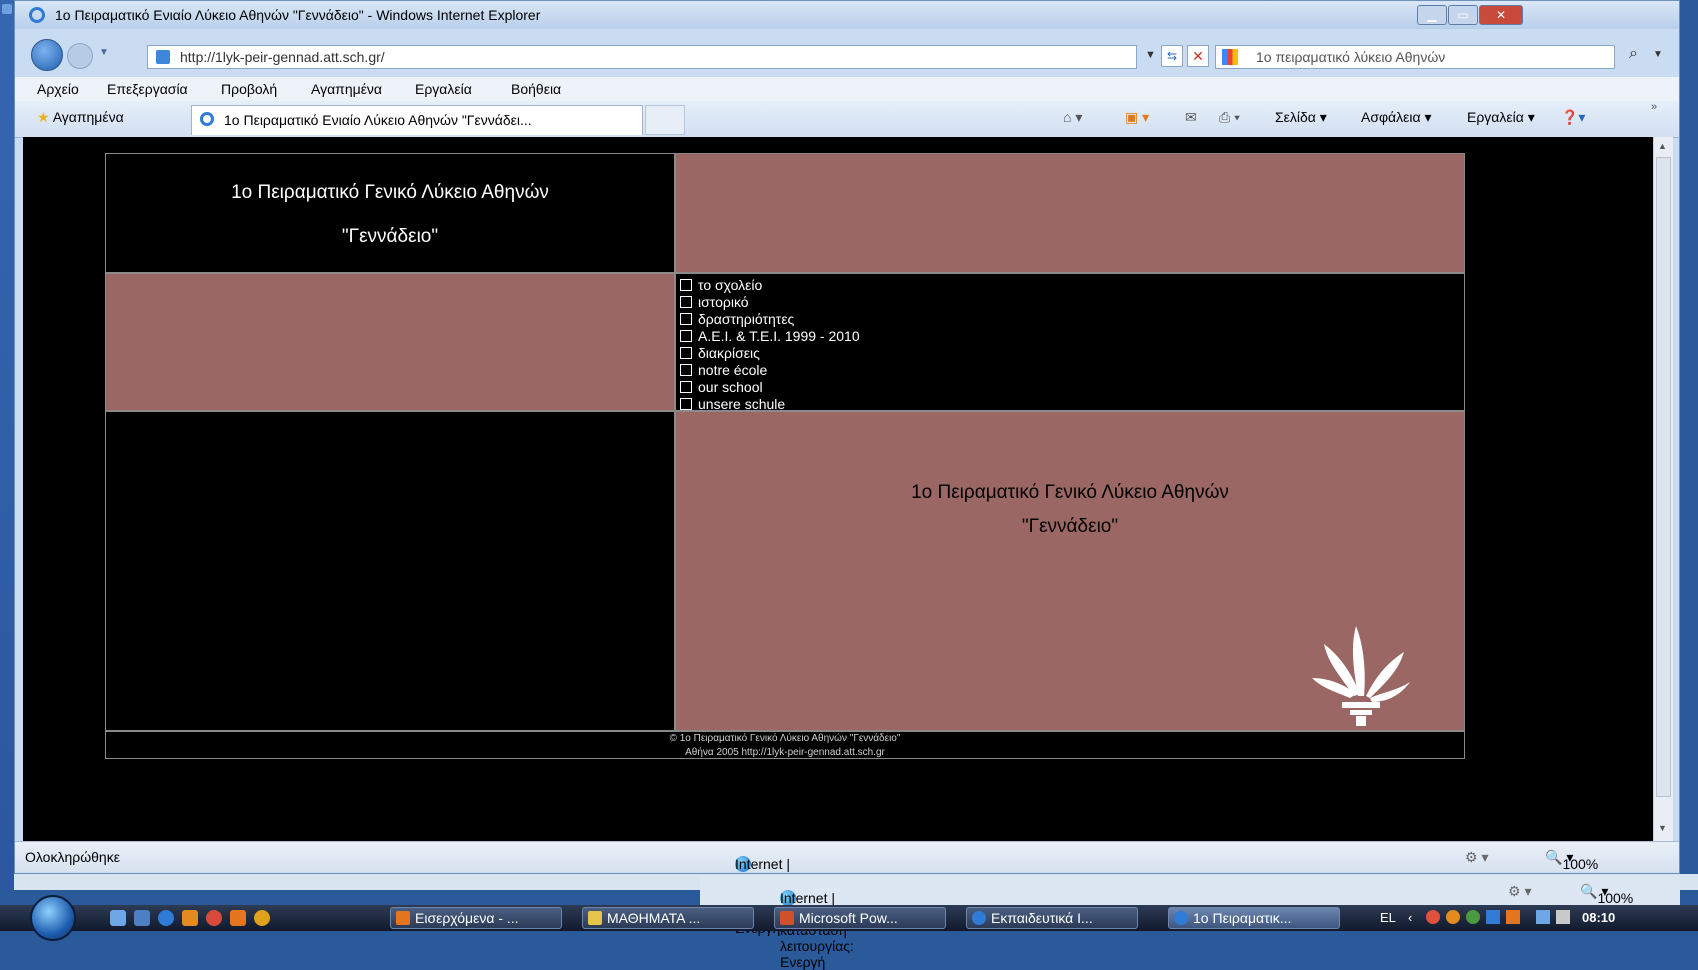  Describe the element at coordinates (166, 918) in the screenshot. I see `ie-quicklaunch-icon` at that location.